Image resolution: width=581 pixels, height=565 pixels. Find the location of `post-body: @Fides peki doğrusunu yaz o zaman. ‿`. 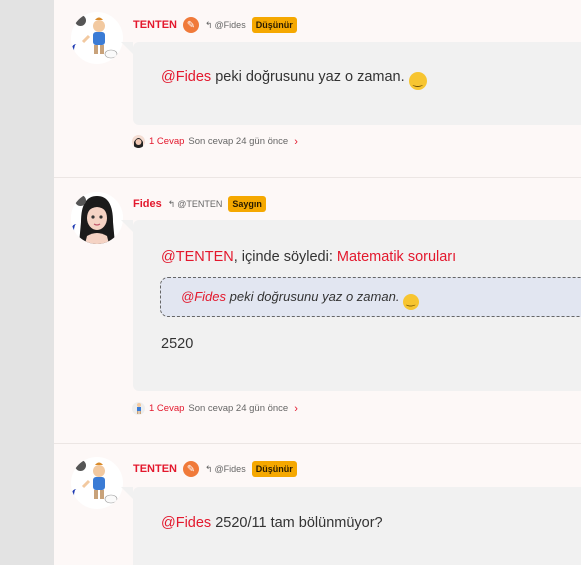

post-body: @Fides peki doğrusunu yaz o zaman. ‿ is located at coordinates (351, 83).